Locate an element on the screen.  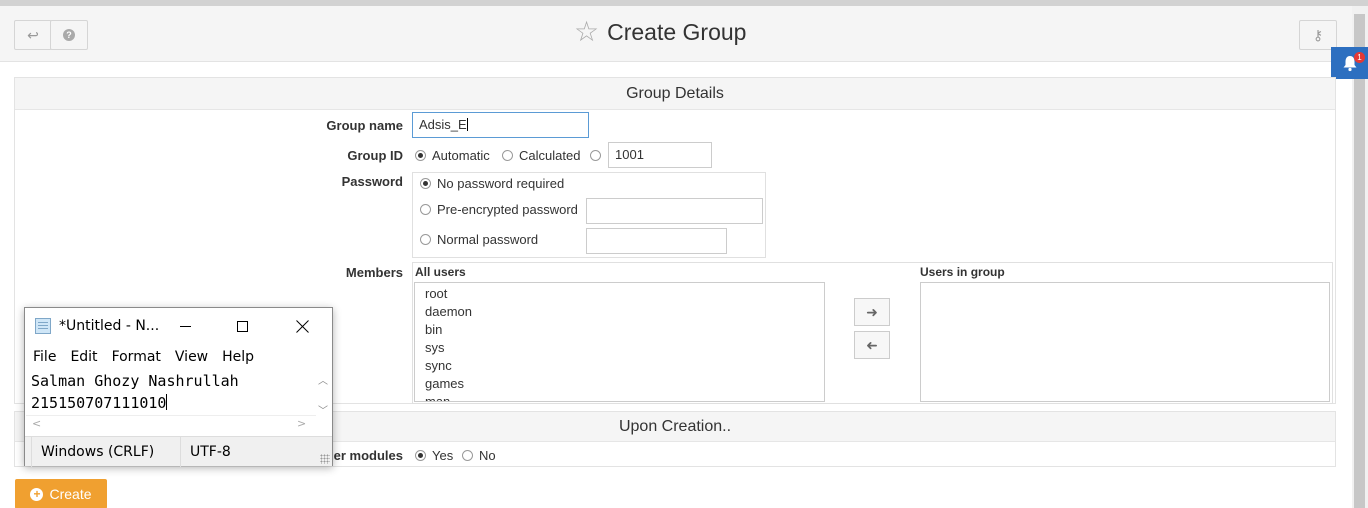
back-arrow-icon: ↩ is located at coordinates (33, 34).